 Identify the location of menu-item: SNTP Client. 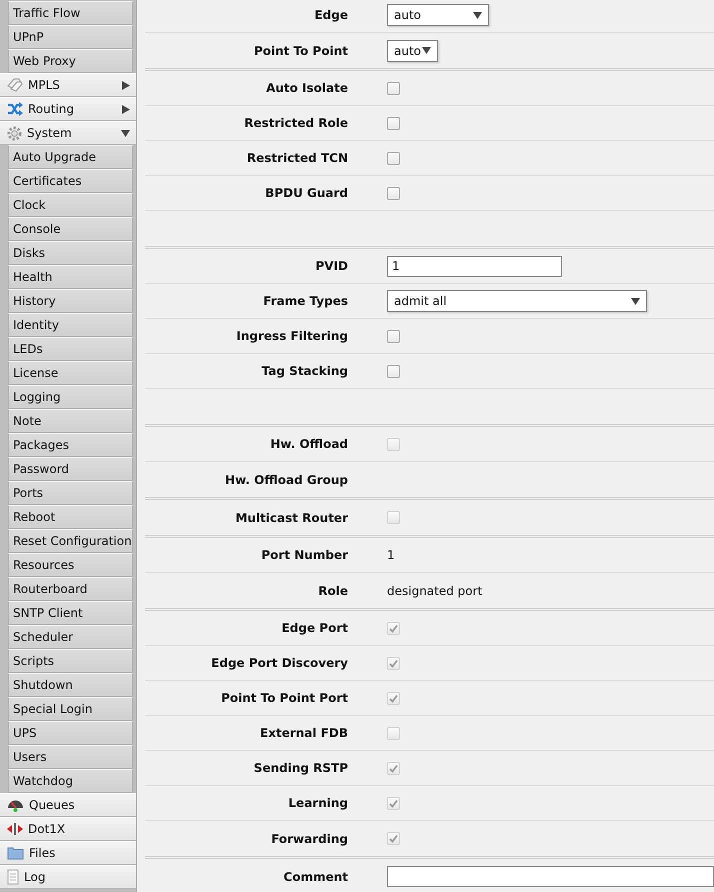
(70, 613).